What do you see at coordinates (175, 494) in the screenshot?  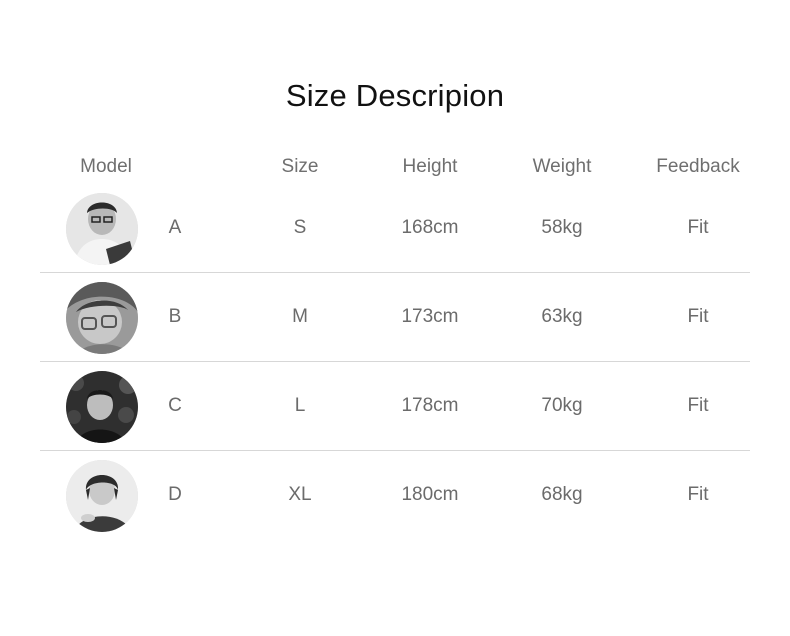 I see `row-model: D` at bounding box center [175, 494].